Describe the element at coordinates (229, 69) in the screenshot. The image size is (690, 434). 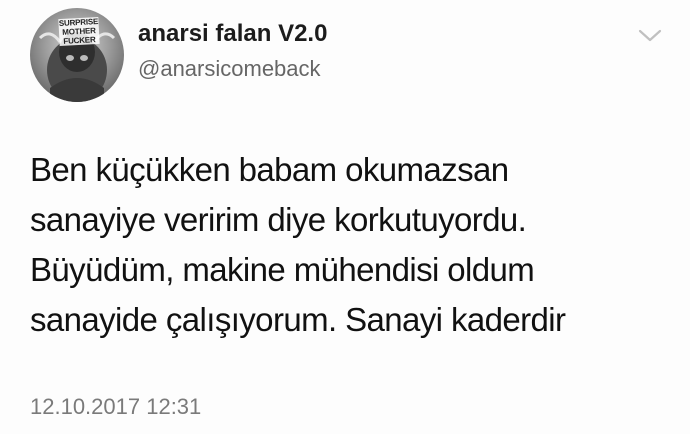
I see `user-handle: @anarsicomeback` at that location.